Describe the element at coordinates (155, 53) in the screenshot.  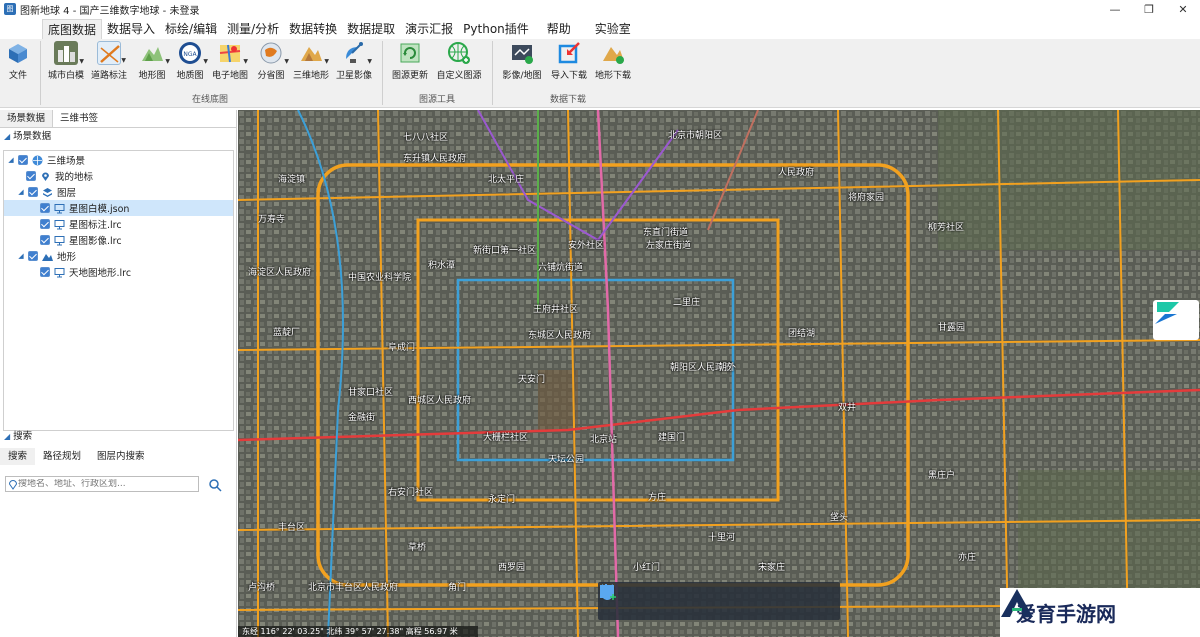
I see `topo-terrain-icon: ▼` at that location.